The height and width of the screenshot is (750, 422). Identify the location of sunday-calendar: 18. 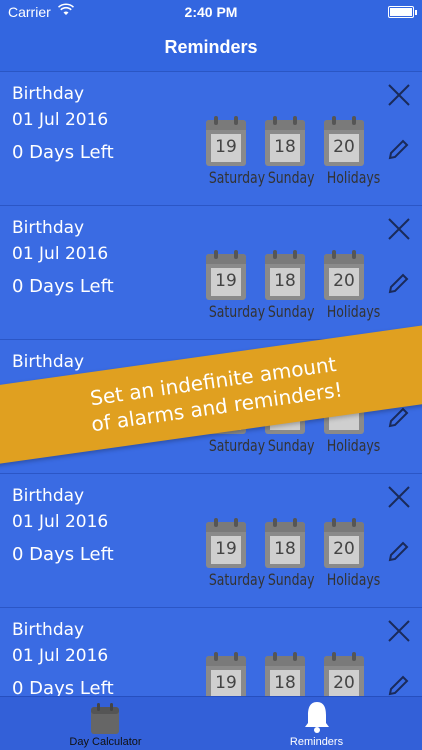
(285, 674).